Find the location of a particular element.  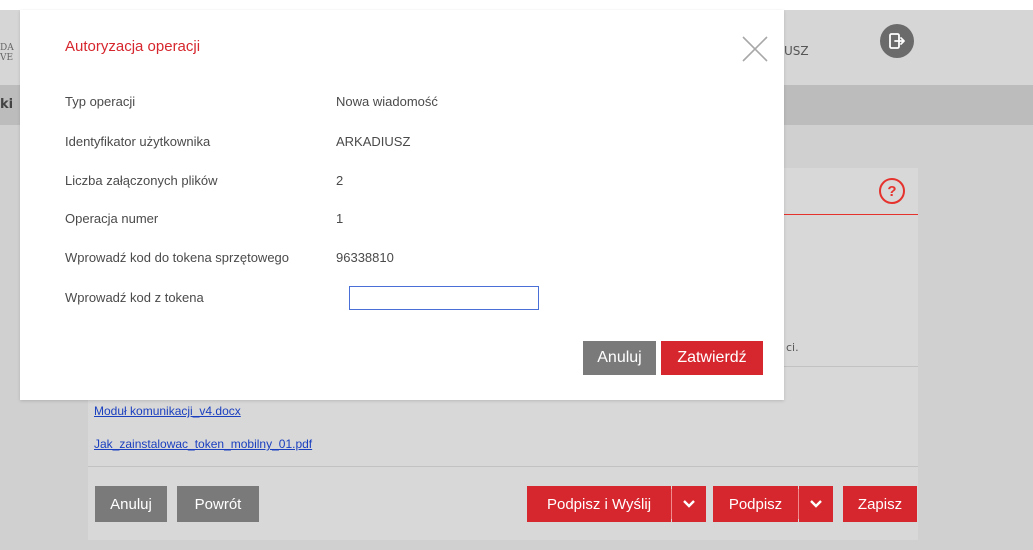

hardware-token-code-label: Wprowadź kod do tokena sprzętowego is located at coordinates (177, 257).